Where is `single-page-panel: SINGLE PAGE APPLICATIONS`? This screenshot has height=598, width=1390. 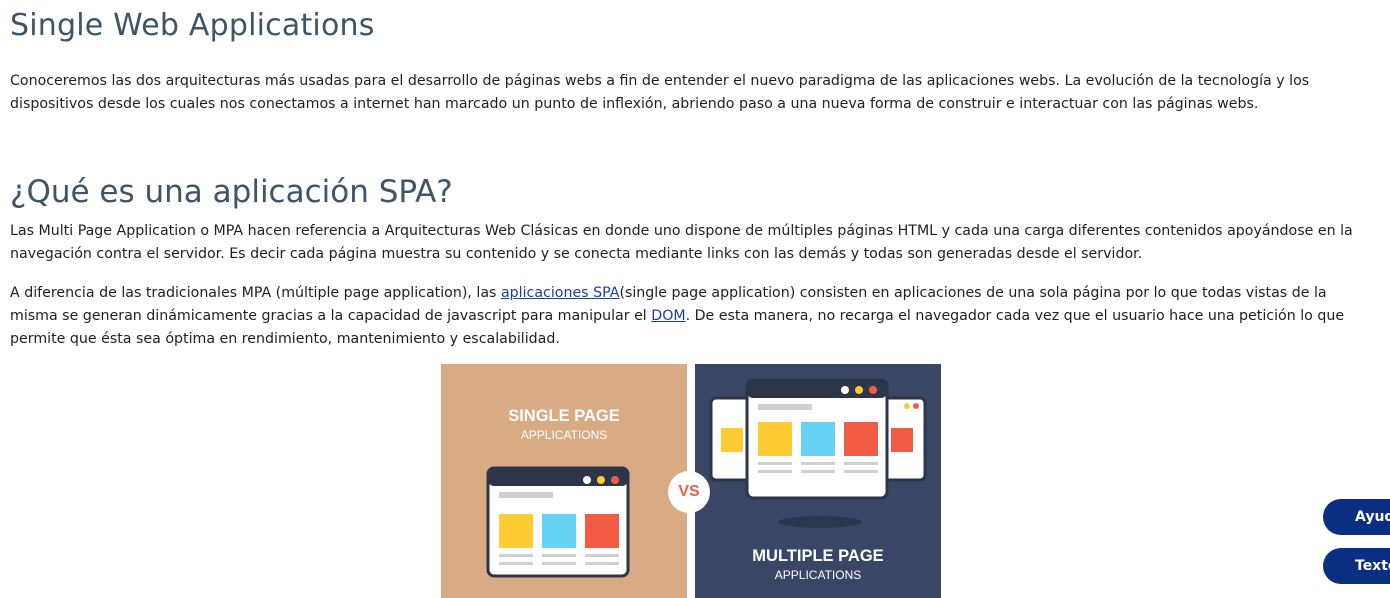 single-page-panel: SINGLE PAGE APPLICATIONS is located at coordinates (564, 481).